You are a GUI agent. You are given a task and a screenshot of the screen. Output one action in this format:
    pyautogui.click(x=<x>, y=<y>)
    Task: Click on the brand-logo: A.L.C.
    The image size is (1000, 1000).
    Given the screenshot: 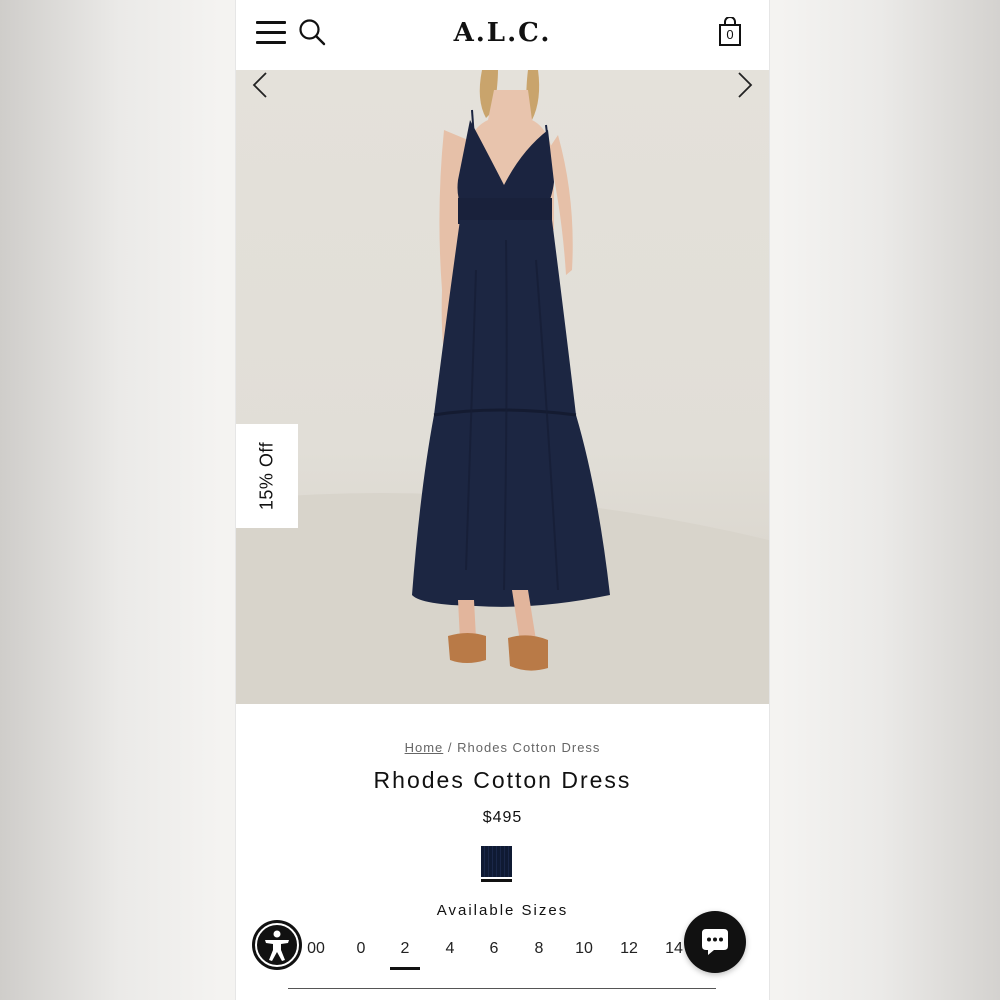 What is the action you would take?
    pyautogui.click(x=502, y=33)
    